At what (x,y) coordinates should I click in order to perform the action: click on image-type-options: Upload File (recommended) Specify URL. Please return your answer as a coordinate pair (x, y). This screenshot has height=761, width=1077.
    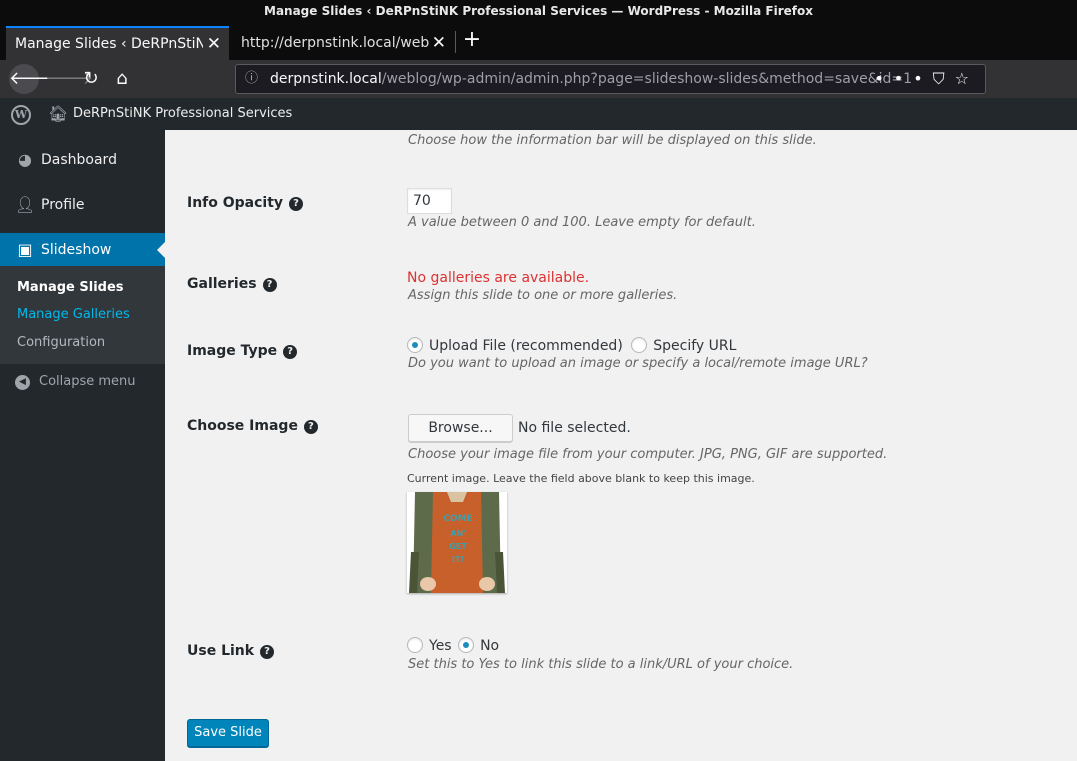
    Looking at the image, I should click on (571, 346).